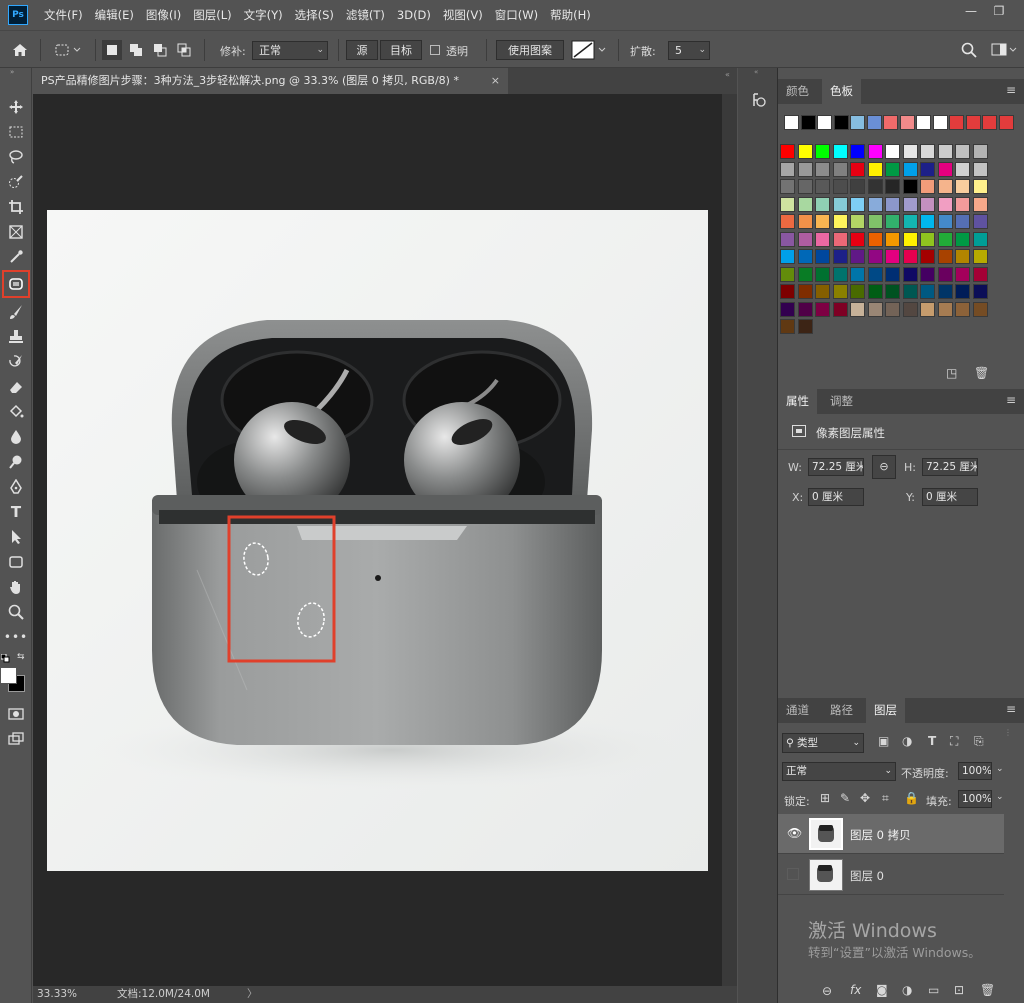 The image size is (1024, 1003). What do you see at coordinates (836, 497) in the screenshot?
I see `x-field: 0 厘米` at bounding box center [836, 497].